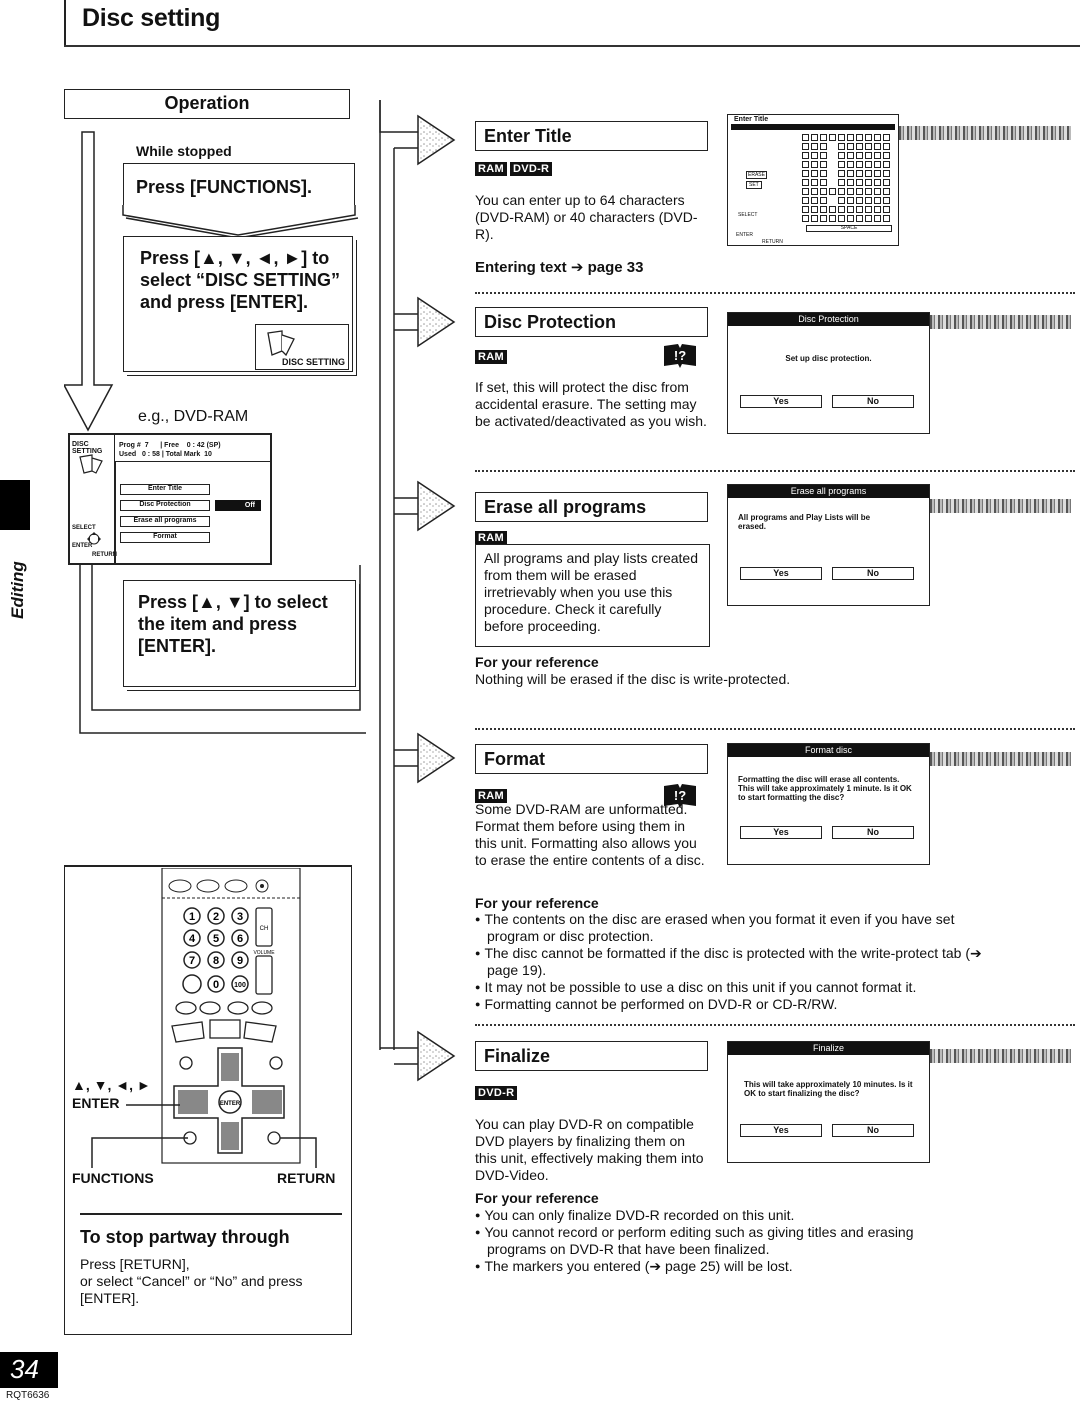 This screenshot has width=1080, height=1411. What do you see at coordinates (559, 267) in the screenshot?
I see `entering-text-link: Entering text ➔ page 33` at bounding box center [559, 267].